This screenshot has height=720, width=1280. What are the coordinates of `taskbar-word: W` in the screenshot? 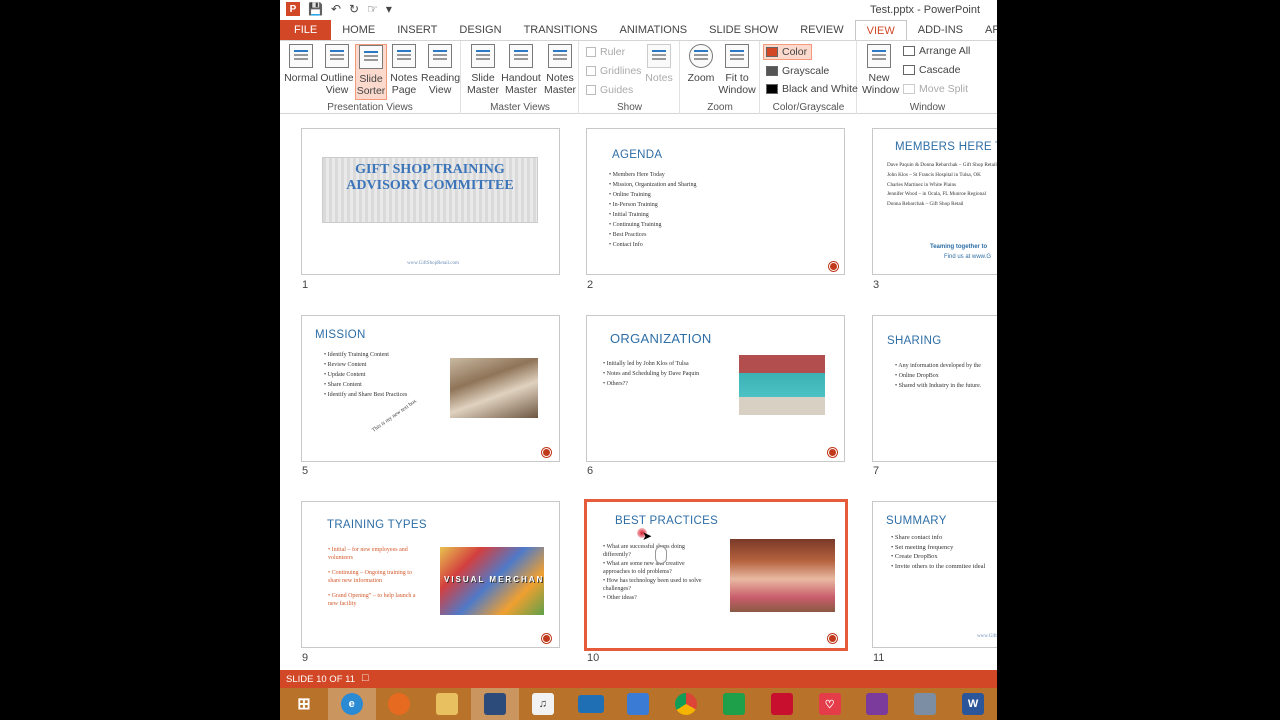 It's located at (973, 704).